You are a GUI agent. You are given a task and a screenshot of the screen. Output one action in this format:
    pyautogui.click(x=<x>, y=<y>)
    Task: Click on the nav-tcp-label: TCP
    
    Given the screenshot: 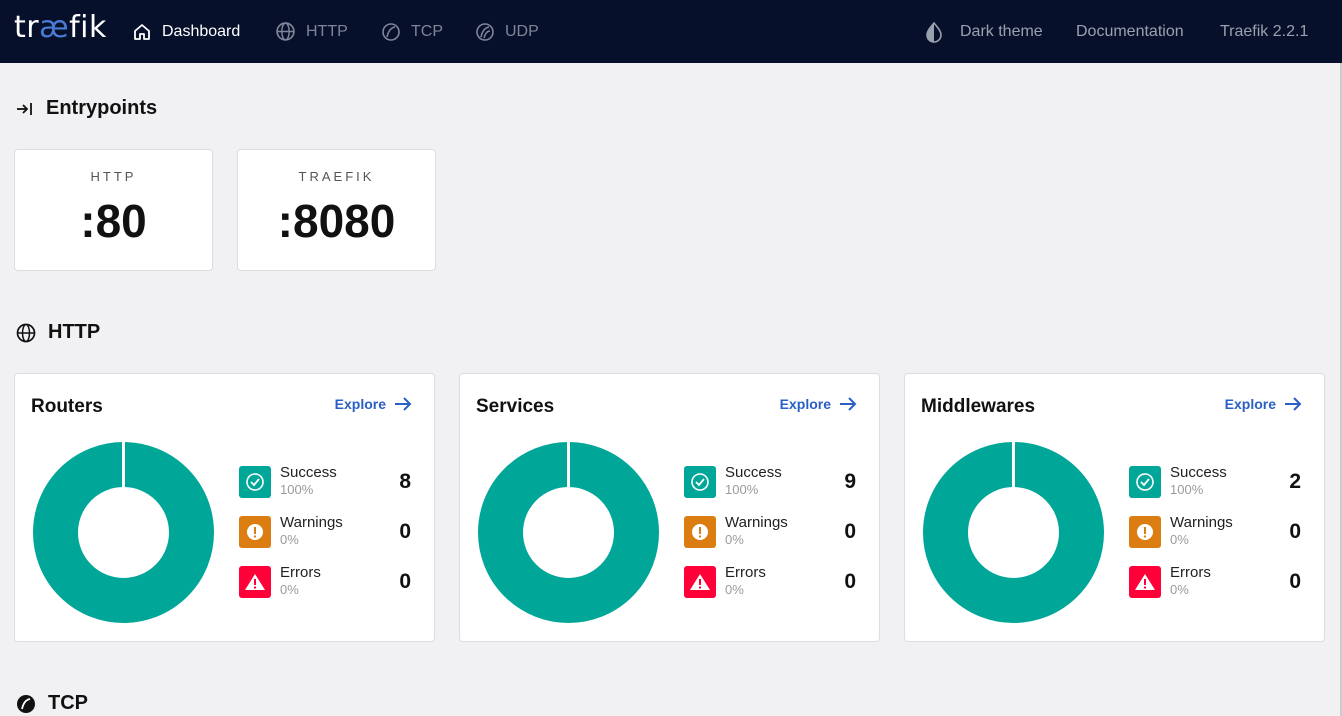 What is the action you would take?
    pyautogui.click(x=427, y=31)
    